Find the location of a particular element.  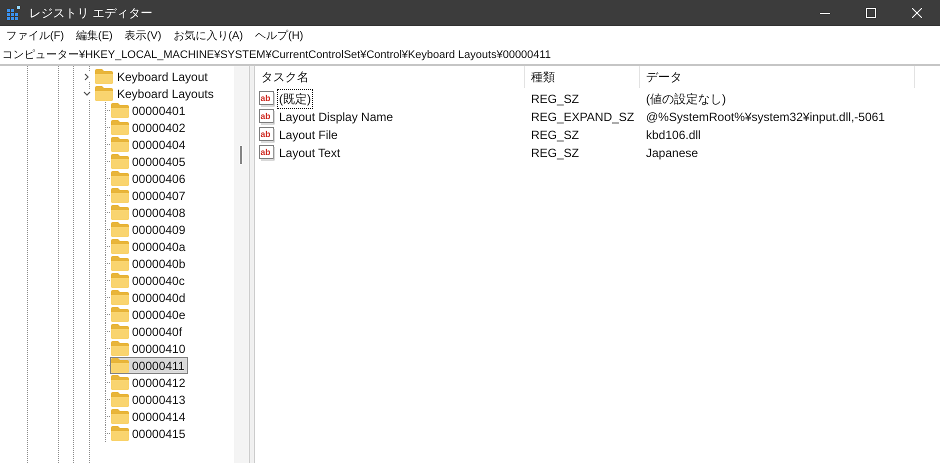

value-name: Layout Text is located at coordinates (309, 153).